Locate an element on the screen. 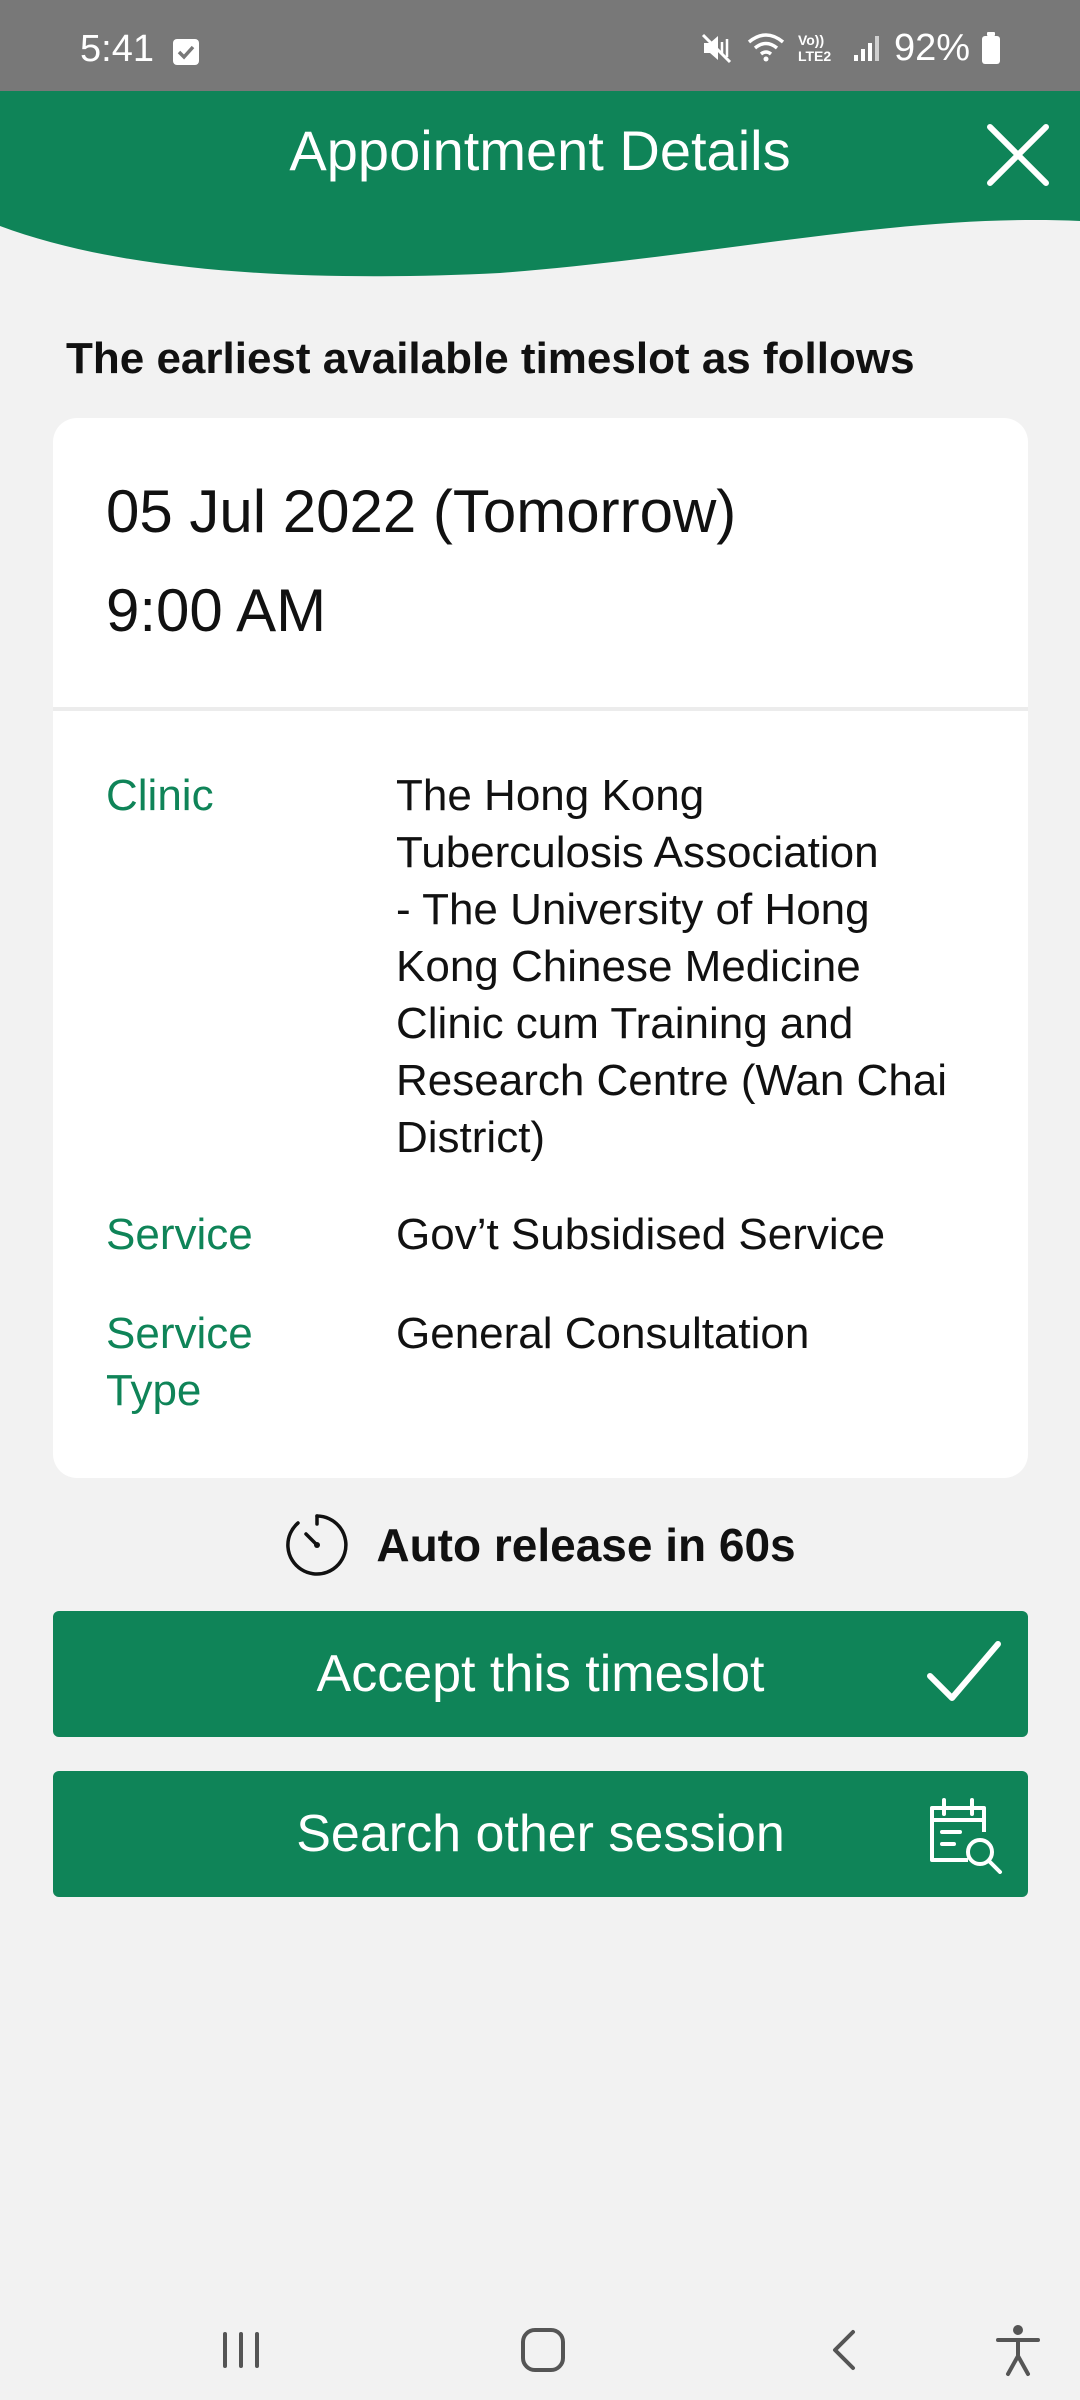 The width and height of the screenshot is (1080, 2400). back-button is located at coordinates (845, 2350).